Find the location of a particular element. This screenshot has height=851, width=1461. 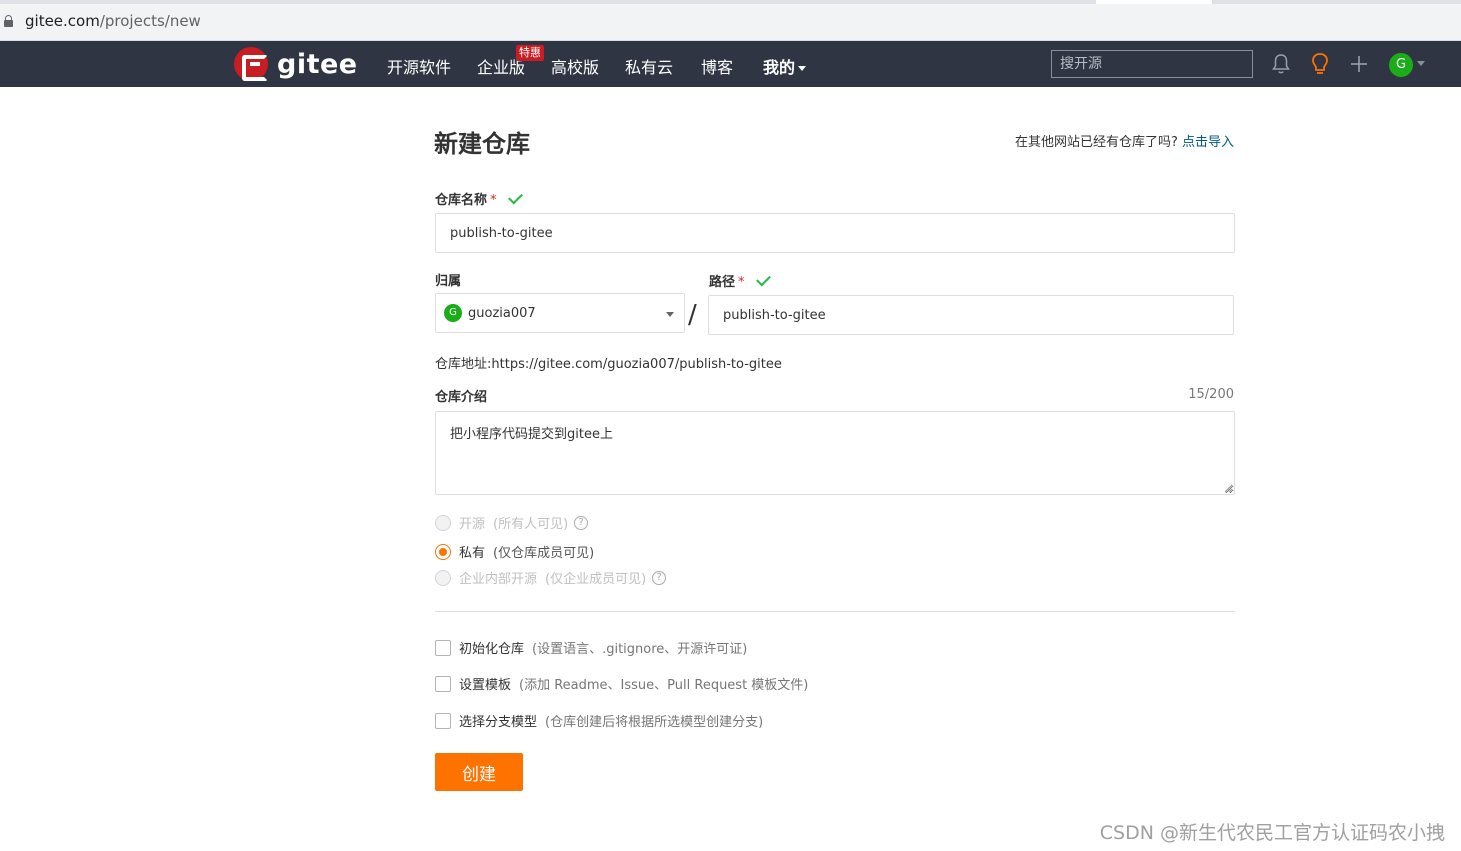

option-branch-model: 选择分支模型 (仓库创建后将根据所选模型创建分支) is located at coordinates (599, 720).